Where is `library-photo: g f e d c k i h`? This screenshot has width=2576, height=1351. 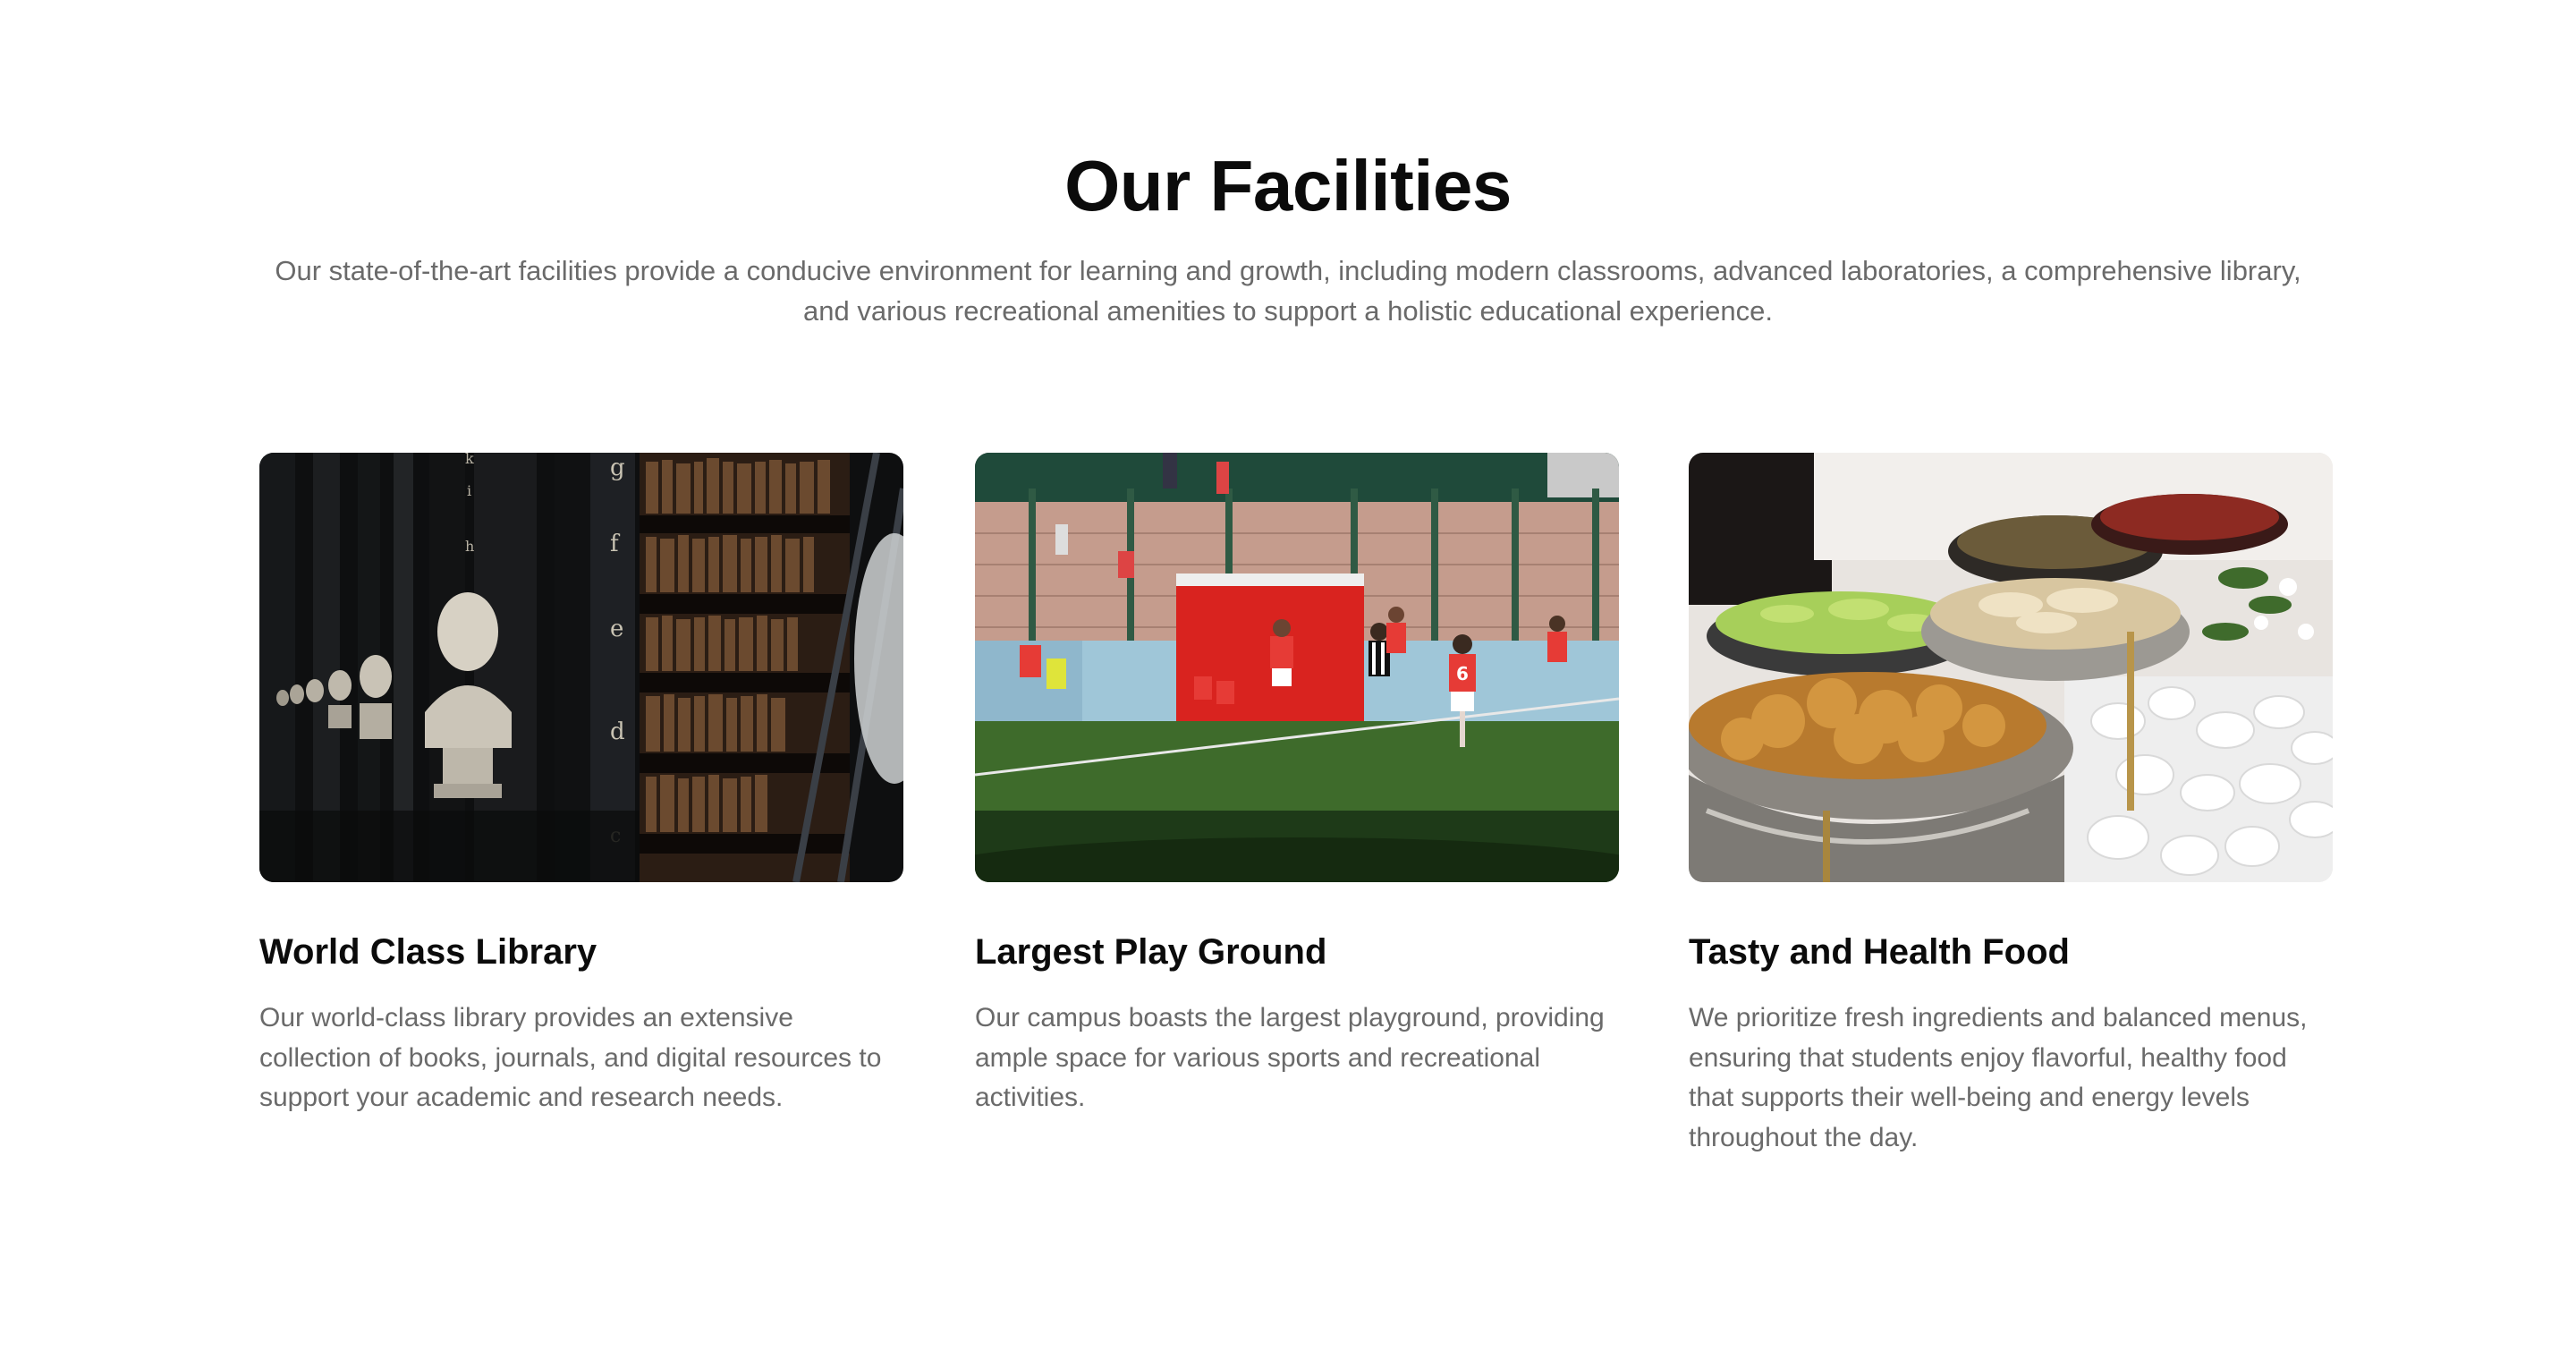 library-photo: g f e d c k i h is located at coordinates (581, 667).